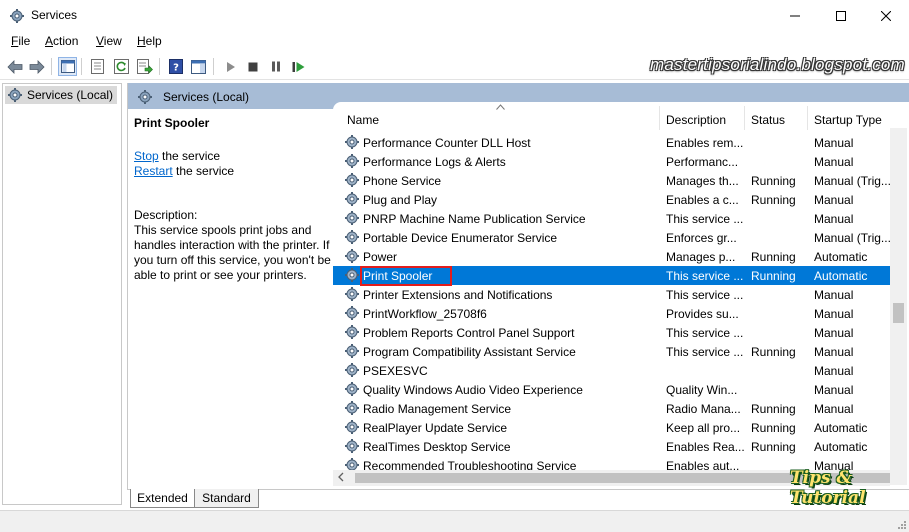  I want to click on panel-title: Services (Local), so click(206, 97).